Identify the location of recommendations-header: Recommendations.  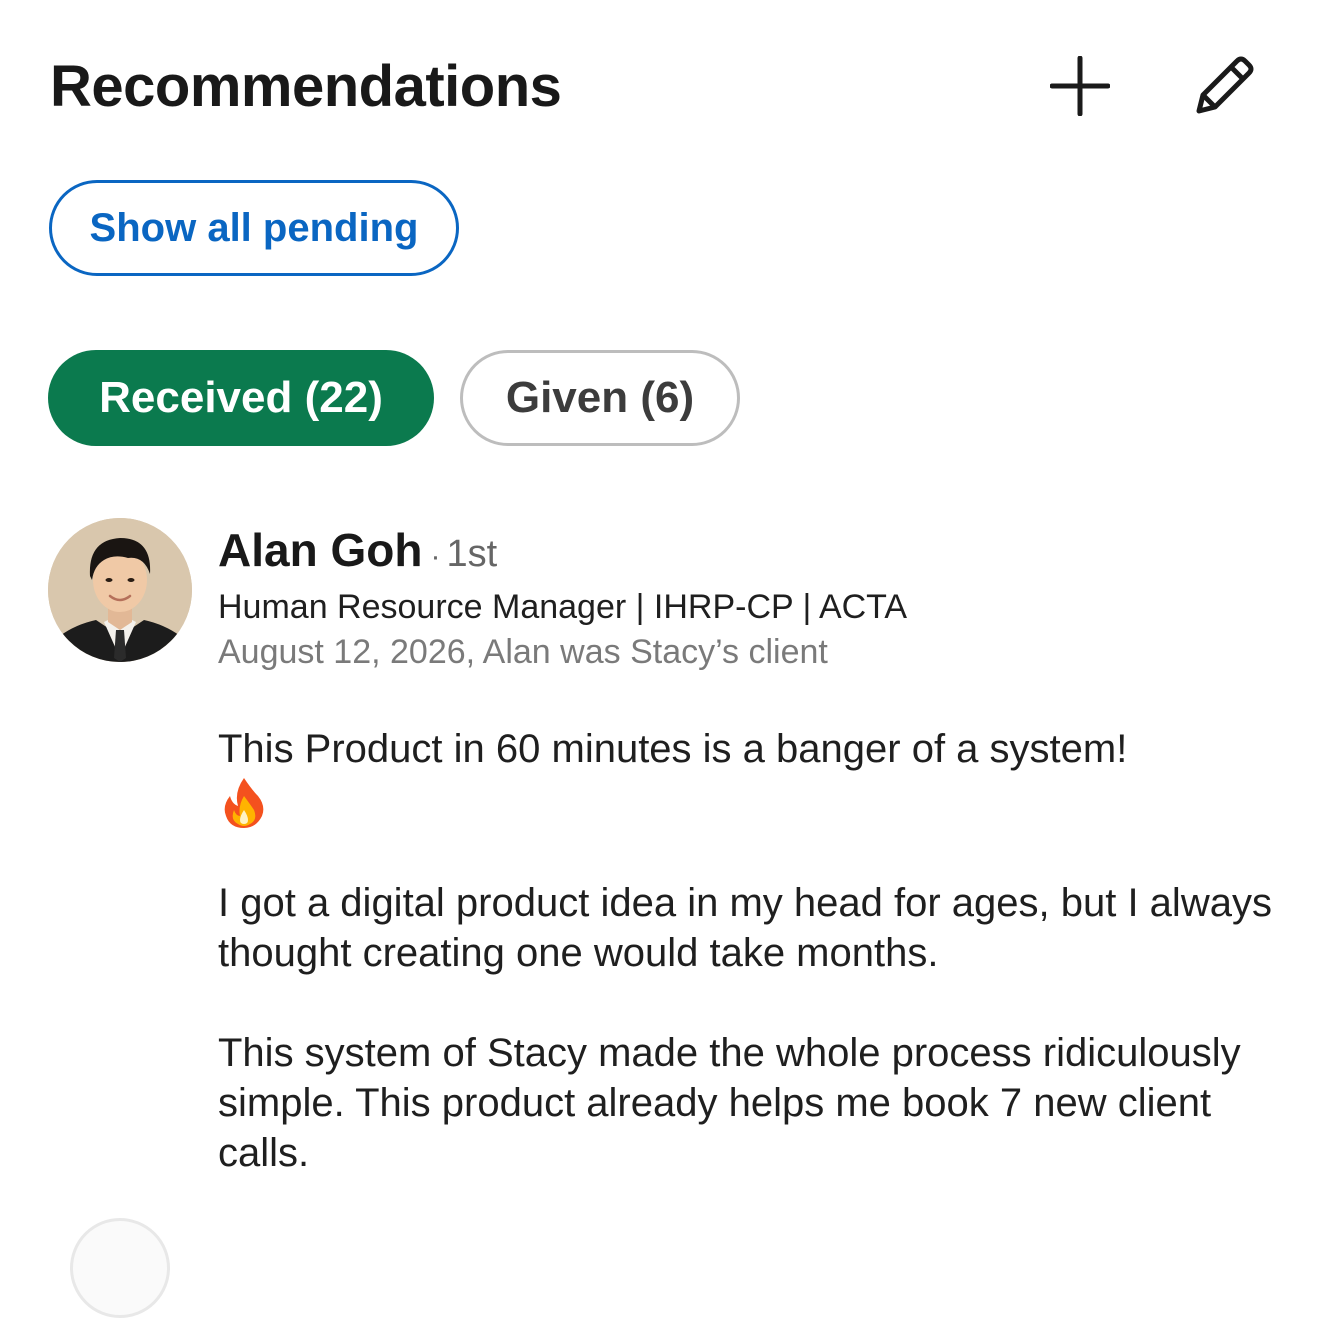
(660, 90).